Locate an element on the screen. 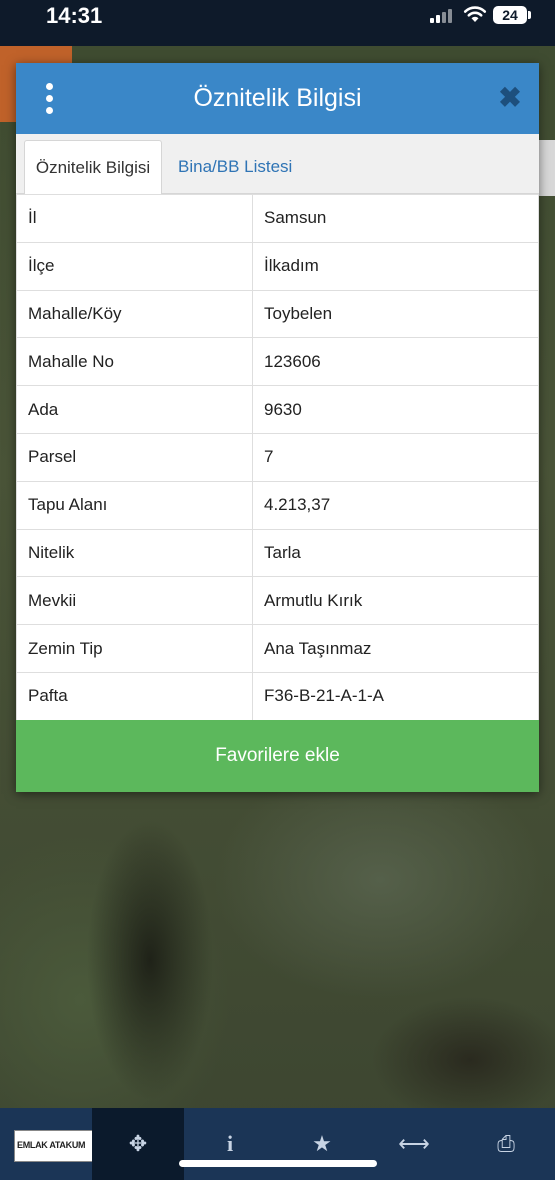  dialog-header: Öznitelik Bilgisi ✖ is located at coordinates (277, 98).